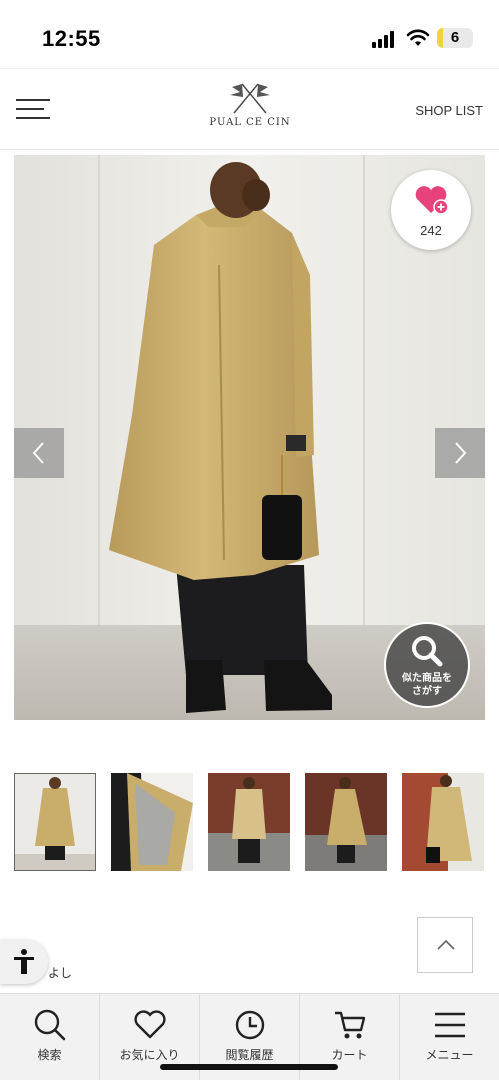 Image resolution: width=499 pixels, height=1080 pixels. Describe the element at coordinates (249, 34) in the screenshot. I see `status-bar: 12:55 6` at that location.